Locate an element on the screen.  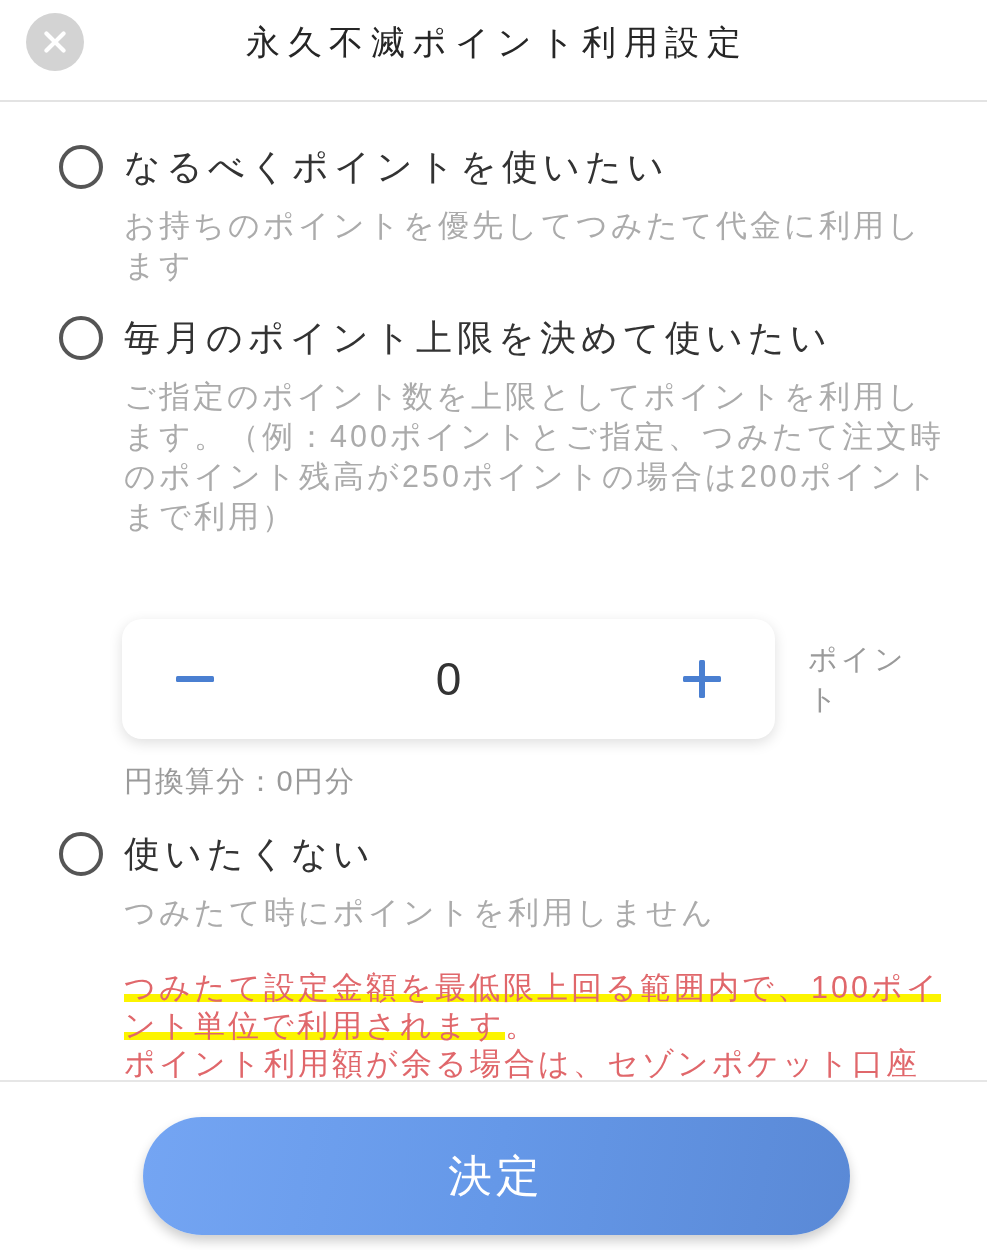
option-label: 毎月のポイント上限を決めて使いたい is located at coordinates (478, 338).